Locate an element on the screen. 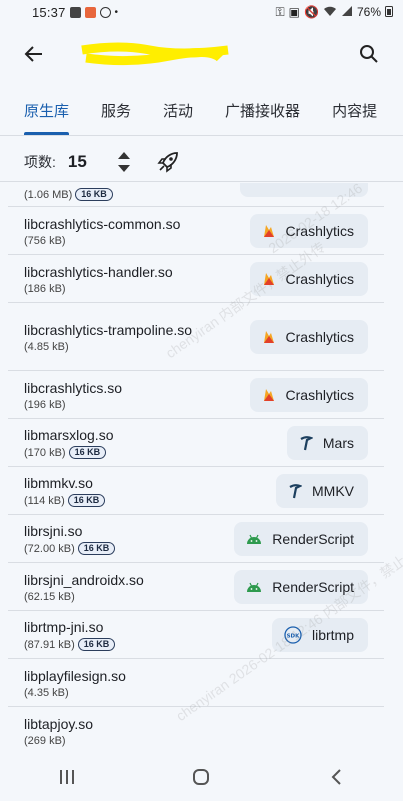  library-chip-label: Mars is located at coordinates (338, 442).